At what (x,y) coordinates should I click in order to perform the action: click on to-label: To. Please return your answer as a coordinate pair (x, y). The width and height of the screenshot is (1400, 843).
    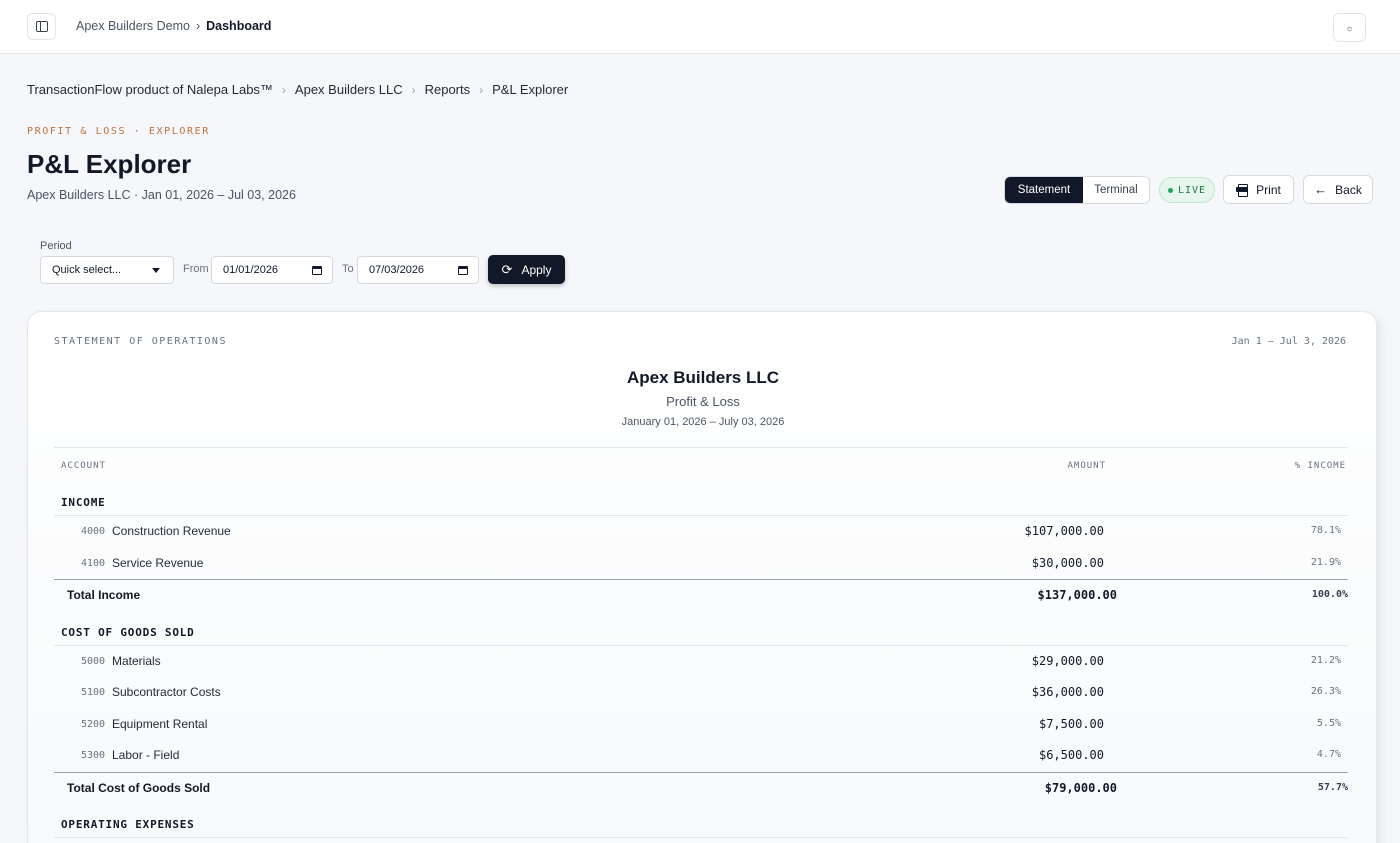
    Looking at the image, I should click on (348, 269).